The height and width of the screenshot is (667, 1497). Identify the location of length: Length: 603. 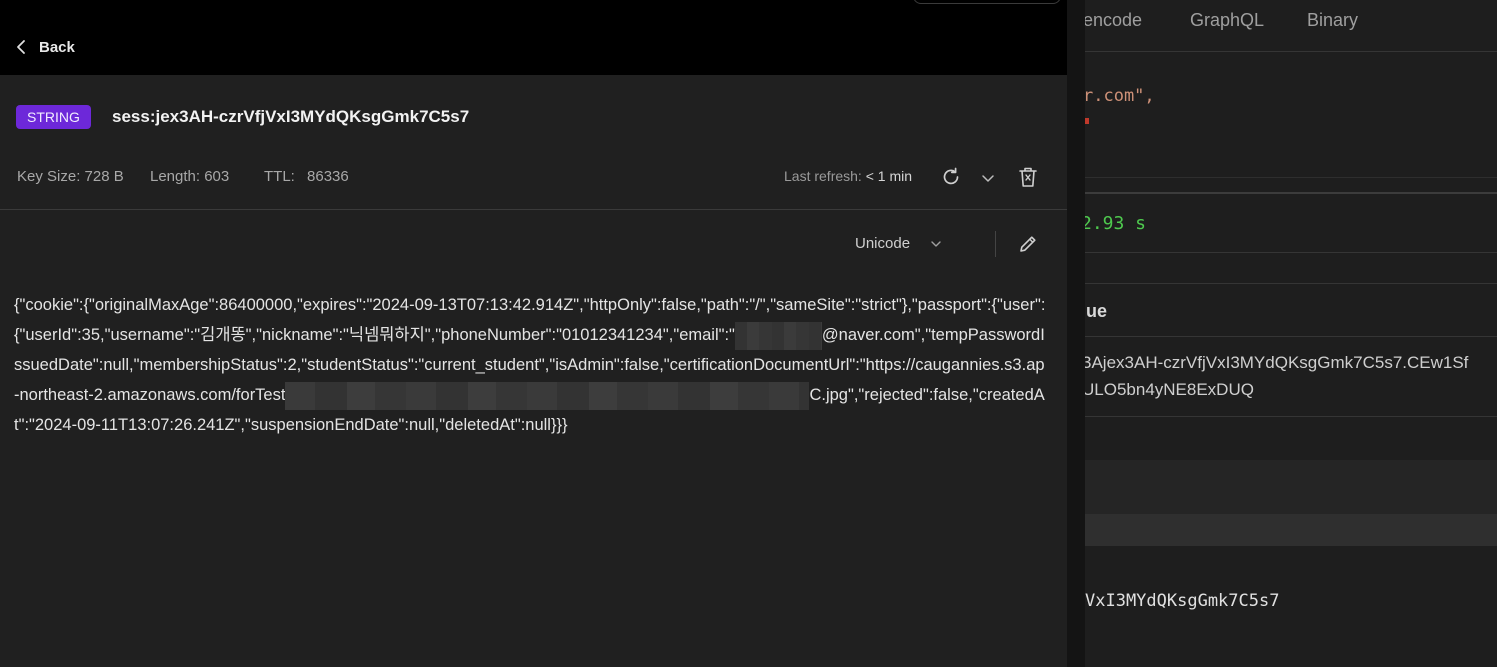
(189, 176).